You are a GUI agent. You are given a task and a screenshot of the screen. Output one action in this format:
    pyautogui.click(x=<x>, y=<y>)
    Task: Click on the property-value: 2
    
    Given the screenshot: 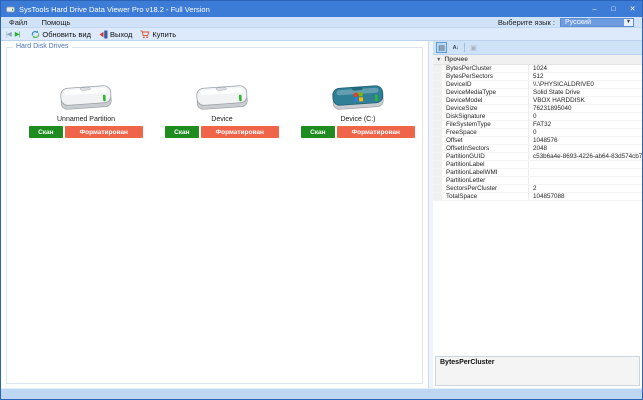 What is the action you would take?
    pyautogui.click(x=535, y=188)
    